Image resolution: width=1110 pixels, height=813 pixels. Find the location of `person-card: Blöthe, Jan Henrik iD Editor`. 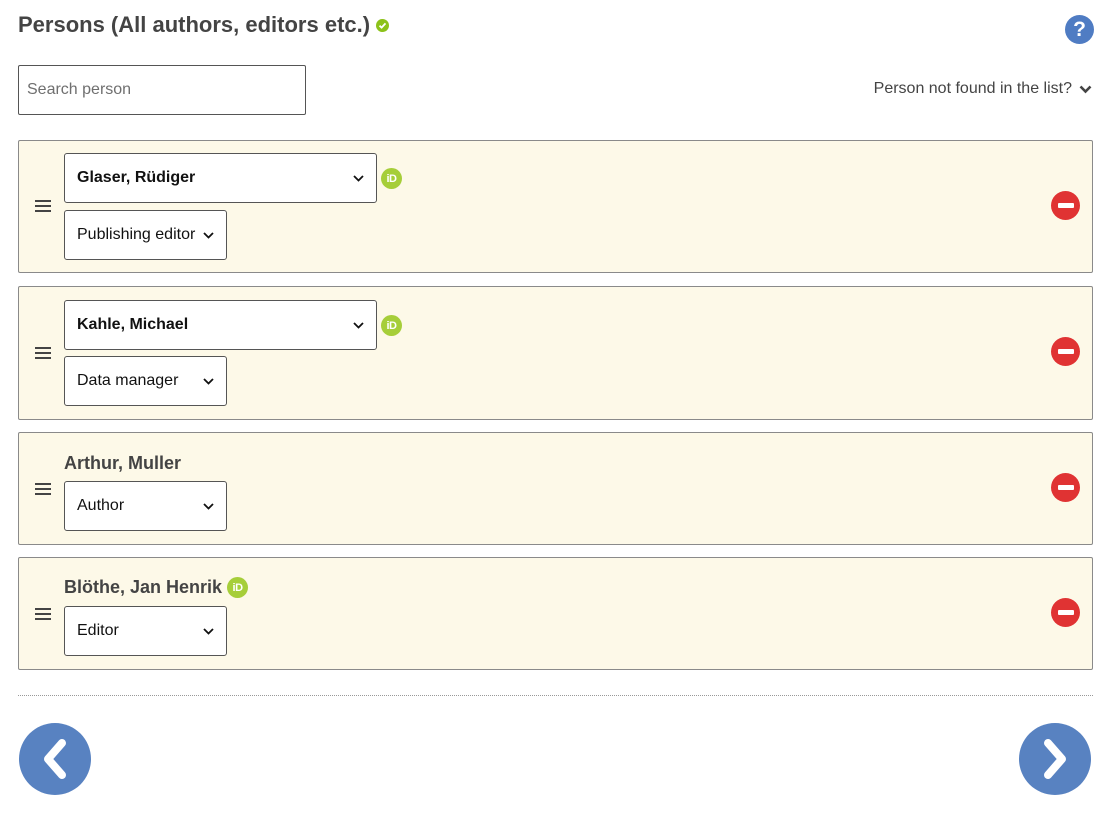

person-card: Blöthe, Jan Henrik iD Editor is located at coordinates (555, 613).